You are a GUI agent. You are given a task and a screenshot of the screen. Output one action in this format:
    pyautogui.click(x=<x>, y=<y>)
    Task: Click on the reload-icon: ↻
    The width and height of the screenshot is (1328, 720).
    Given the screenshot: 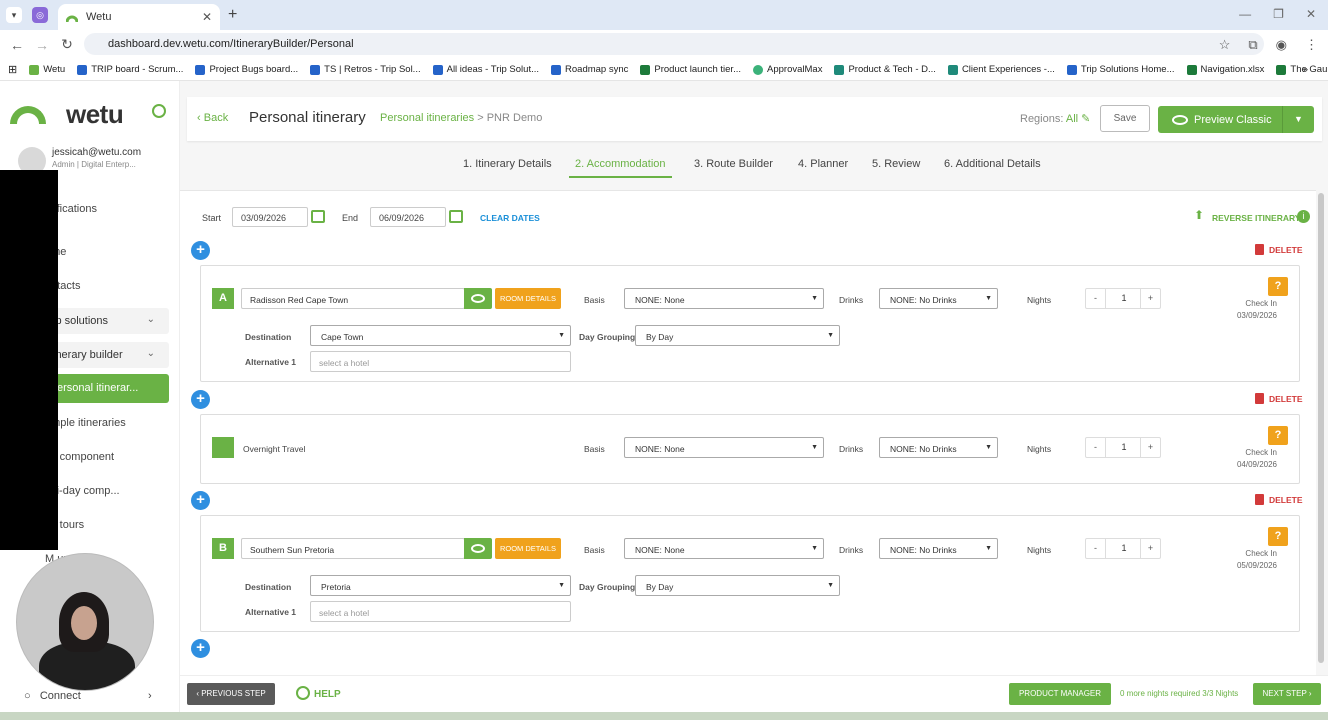 What is the action you would take?
    pyautogui.click(x=67, y=44)
    